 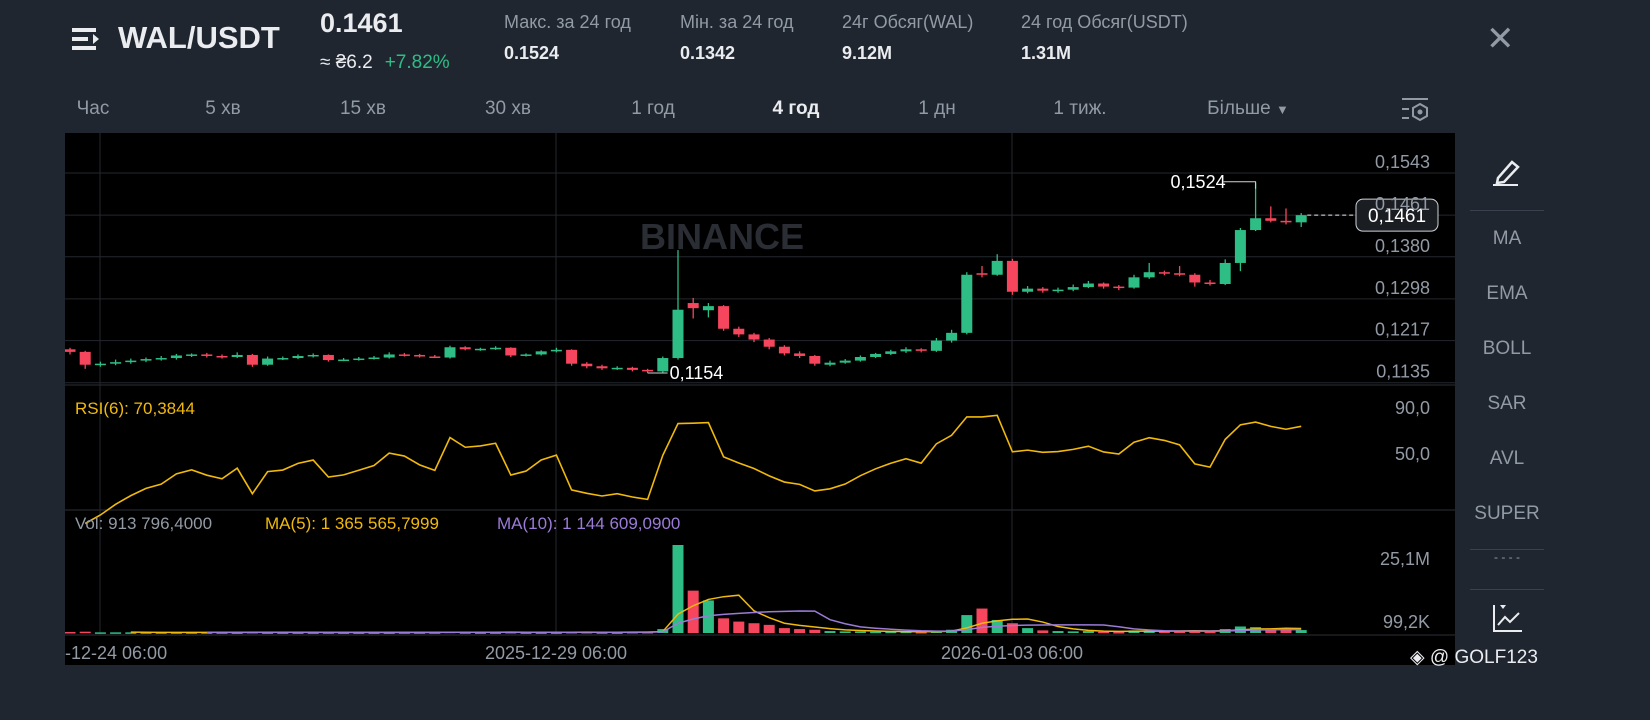 I want to click on stat-value: 0.1524, so click(x=532, y=53).